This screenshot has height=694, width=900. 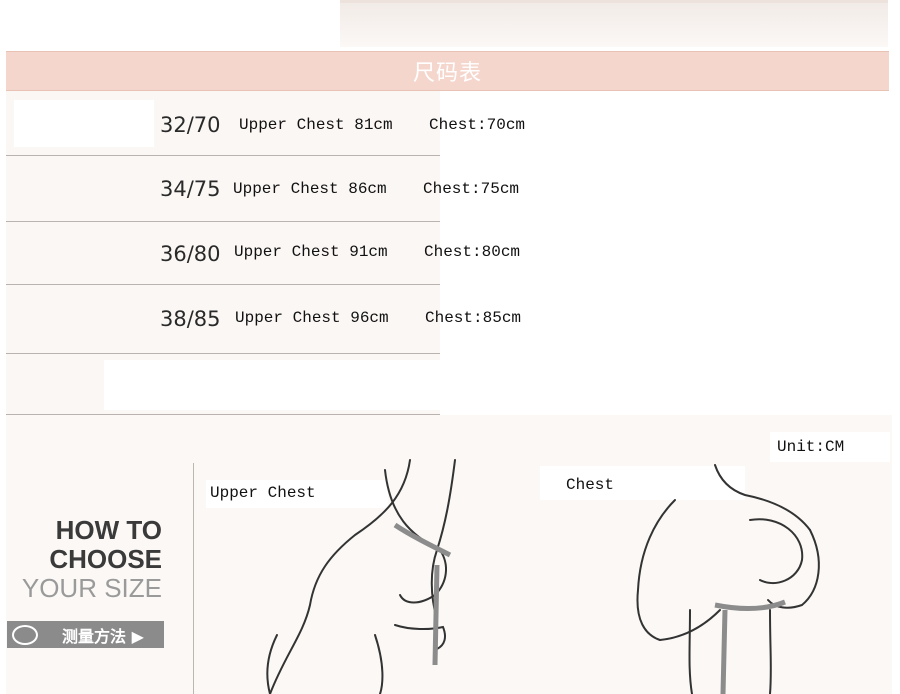 What do you see at coordinates (590, 485) in the screenshot?
I see `chest-diagram-label: Chest` at bounding box center [590, 485].